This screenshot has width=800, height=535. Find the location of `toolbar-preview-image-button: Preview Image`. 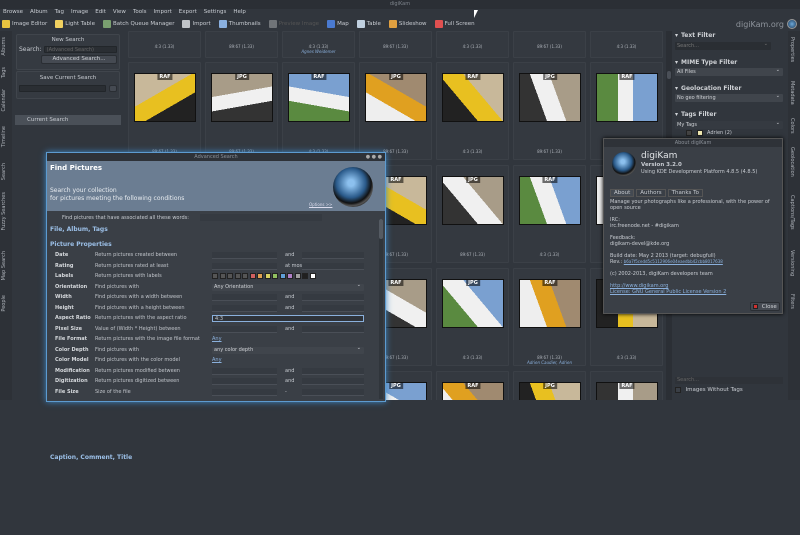

toolbar-preview-image-button: Preview Image is located at coordinates (293, 24).